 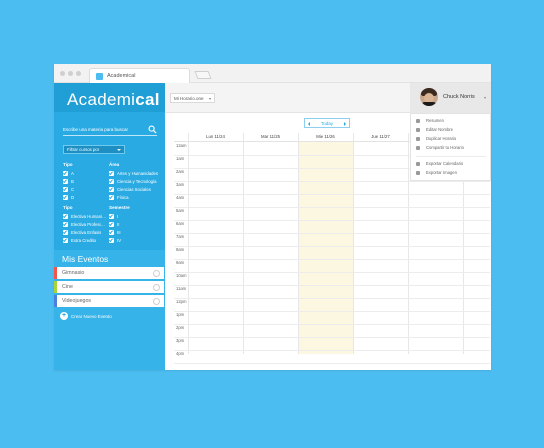 What do you see at coordinates (55, 301) in the screenshot?
I see `event-color-bar` at bounding box center [55, 301].